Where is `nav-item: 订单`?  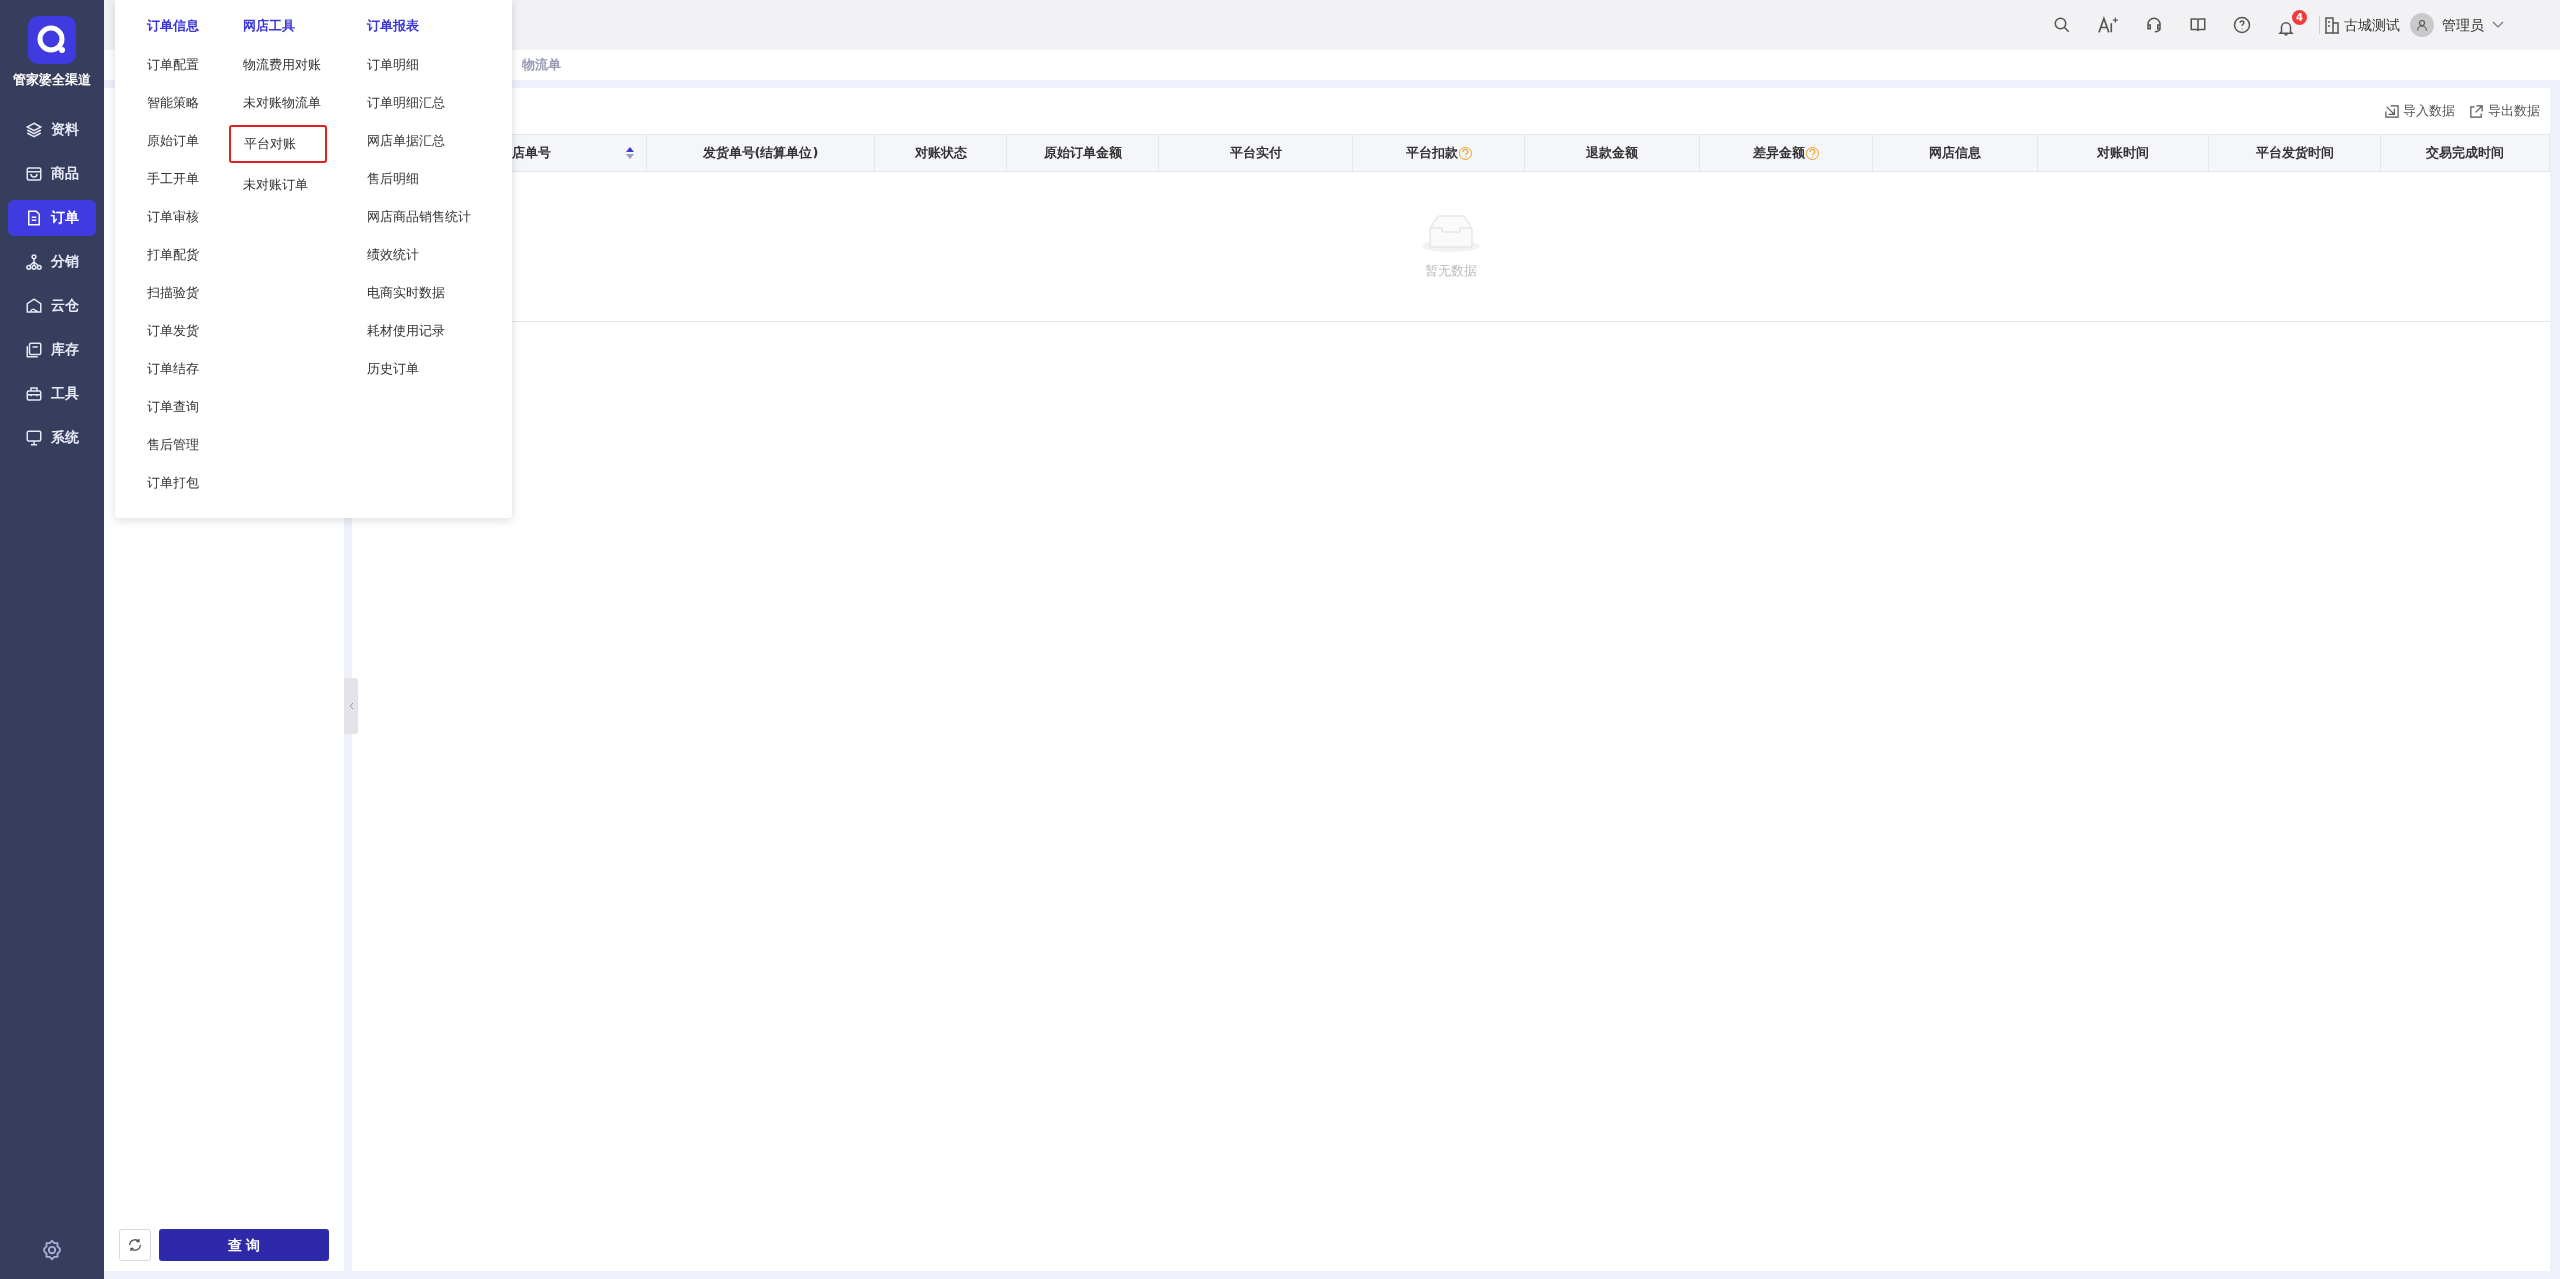
nav-item: 订单 is located at coordinates (52, 217).